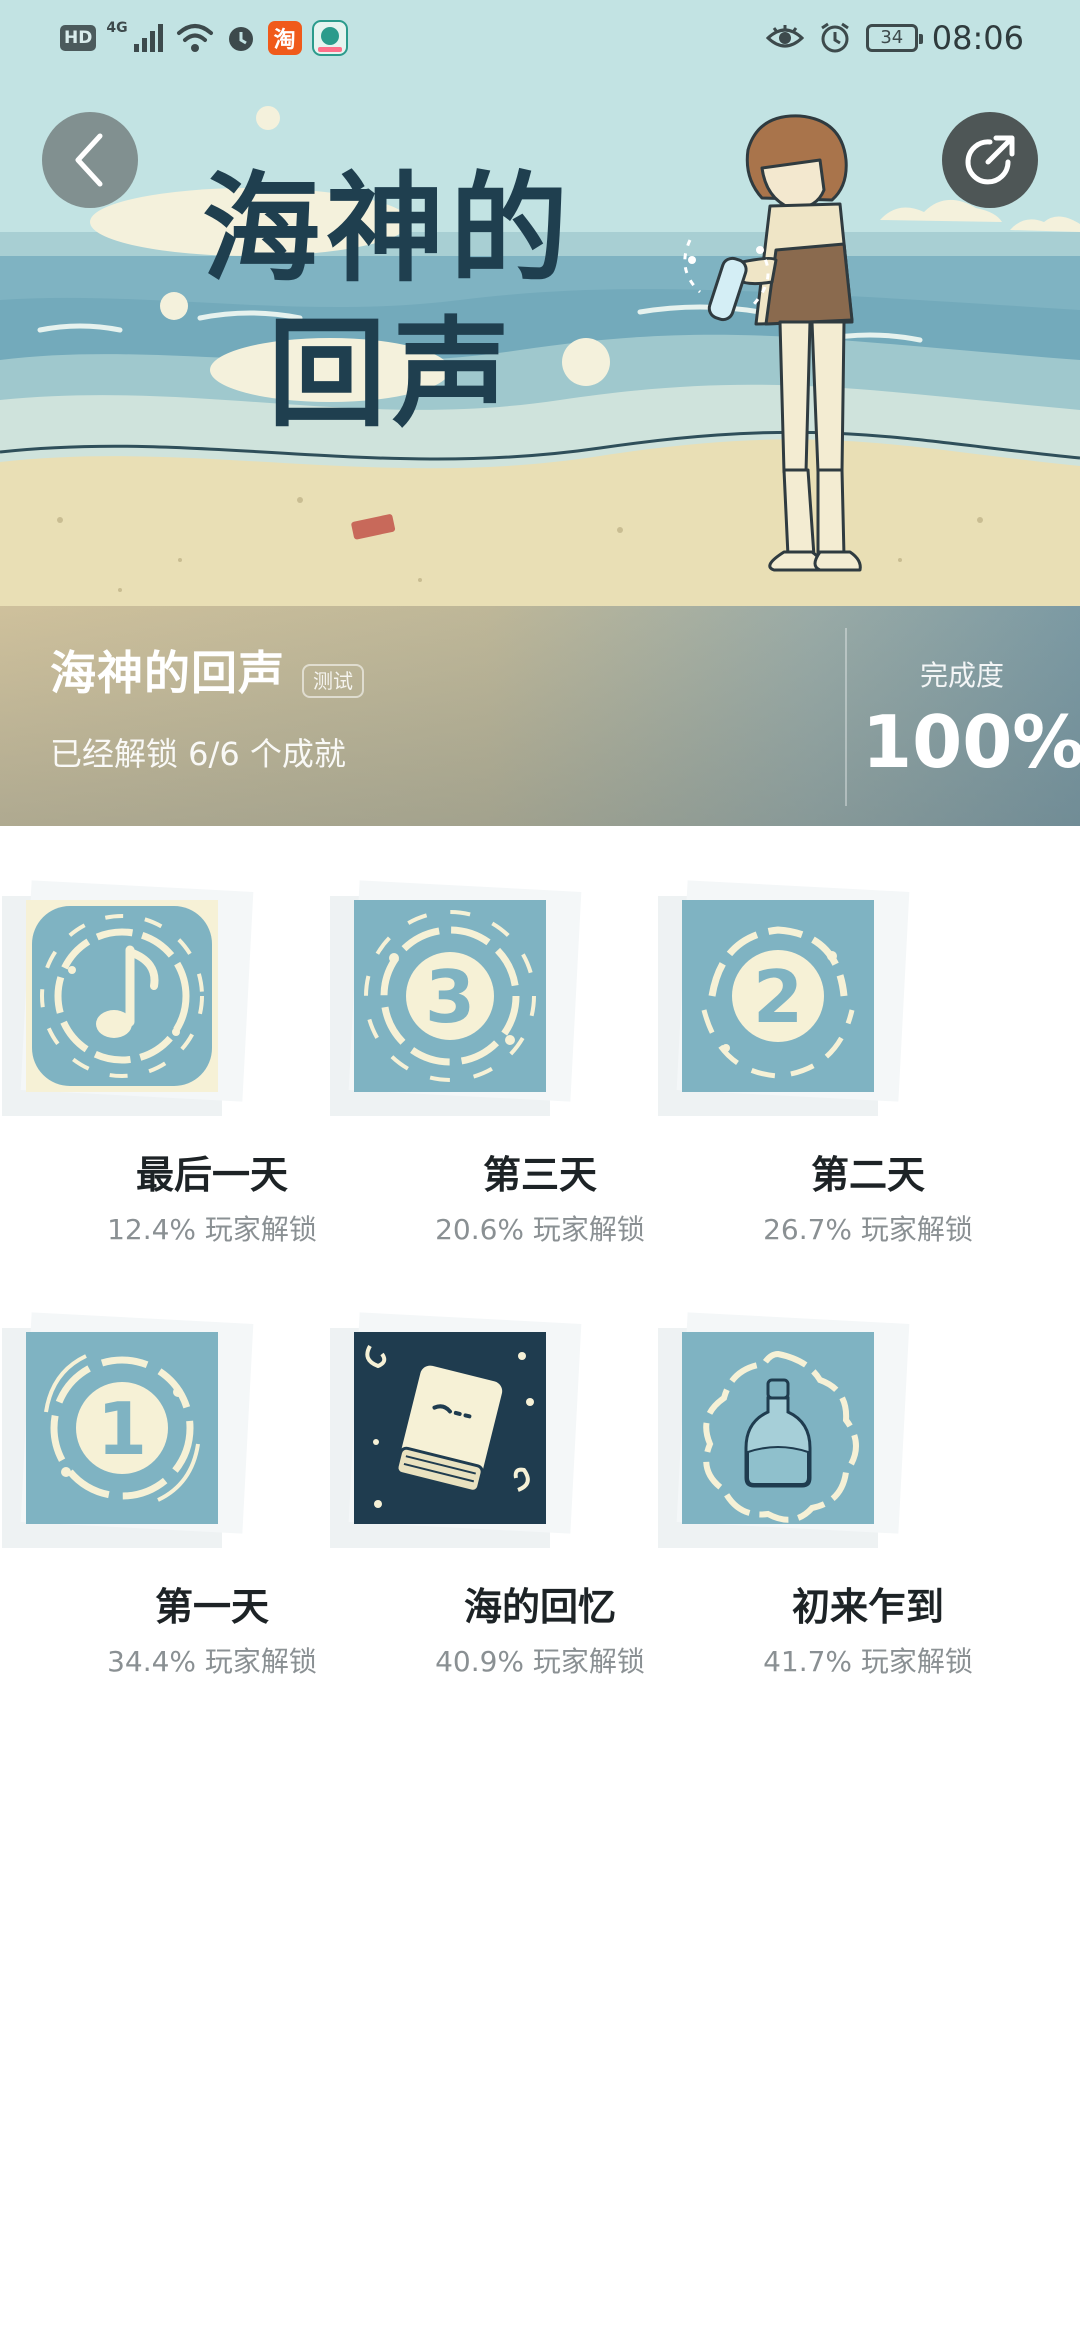 The width and height of the screenshot is (1080, 2340). I want to click on svg-text: 海神的, so click(388, 229).